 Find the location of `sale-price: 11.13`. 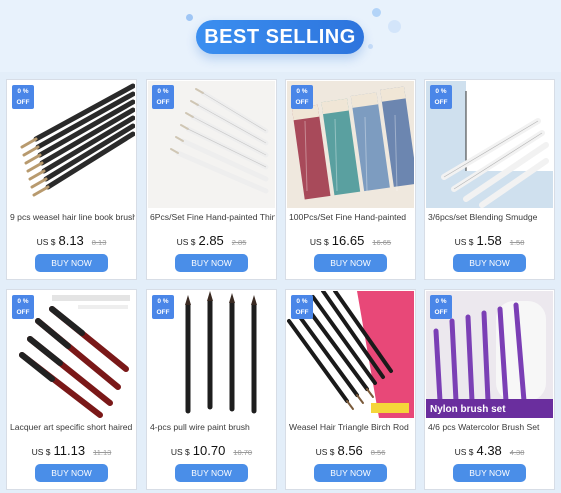

sale-price: 11.13 is located at coordinates (69, 450).